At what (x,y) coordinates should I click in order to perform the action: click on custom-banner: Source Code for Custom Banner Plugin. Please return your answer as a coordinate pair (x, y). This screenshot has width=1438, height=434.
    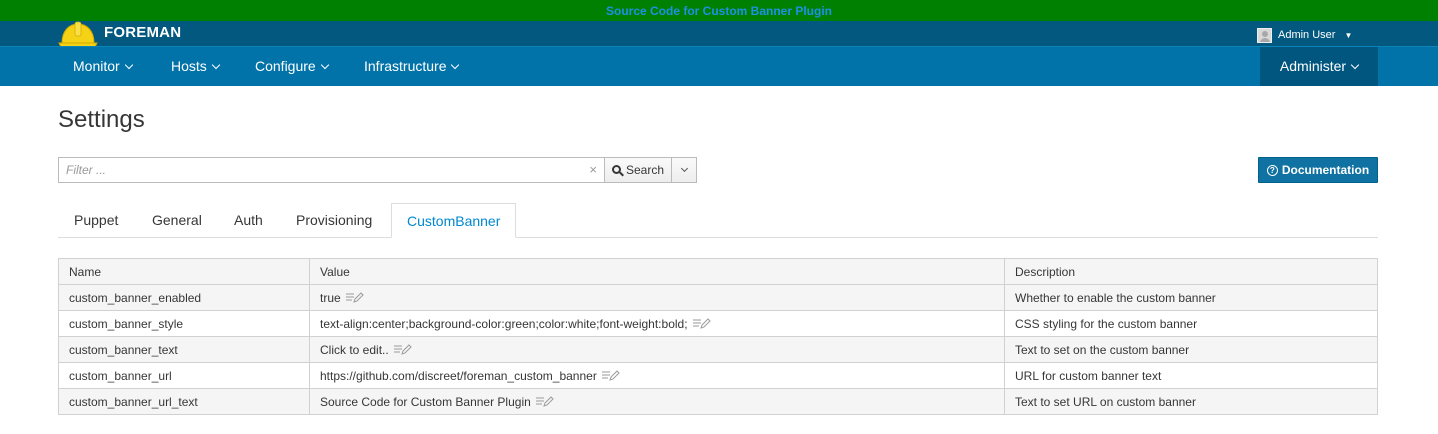
    Looking at the image, I should click on (719, 10).